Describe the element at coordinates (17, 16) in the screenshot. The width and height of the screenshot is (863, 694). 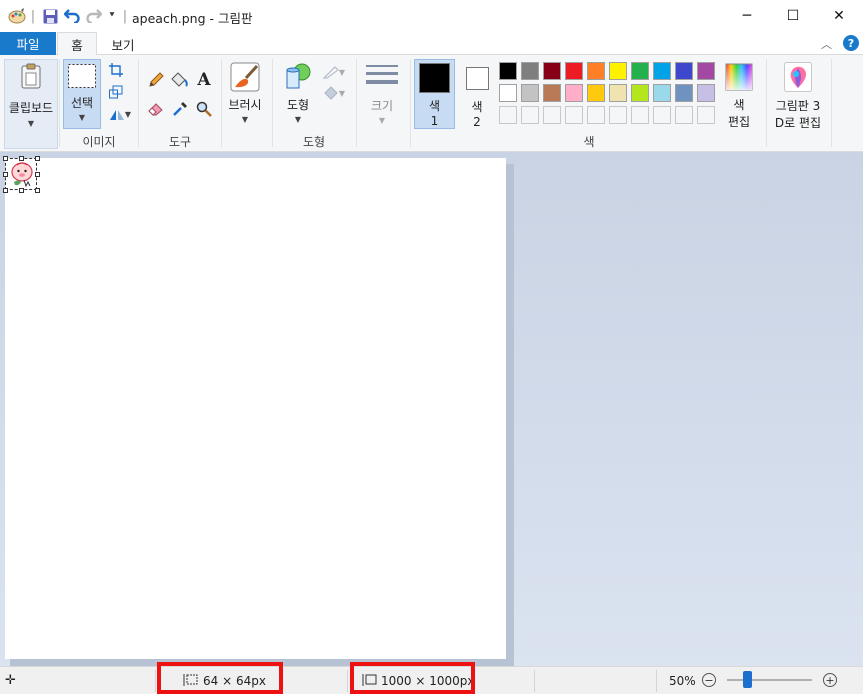
I see `paint-app-icon` at that location.